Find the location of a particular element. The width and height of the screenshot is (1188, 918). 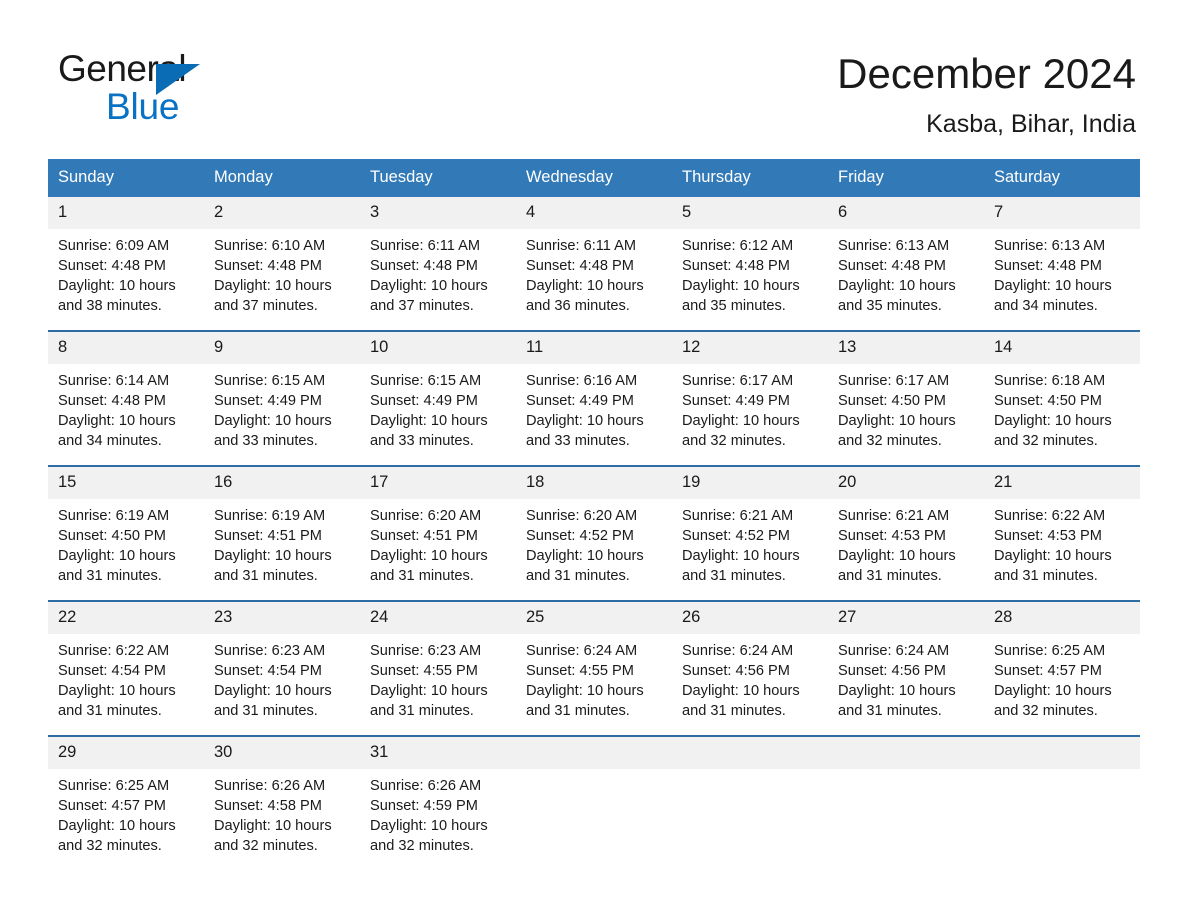

day-number: 5 is located at coordinates (750, 213).